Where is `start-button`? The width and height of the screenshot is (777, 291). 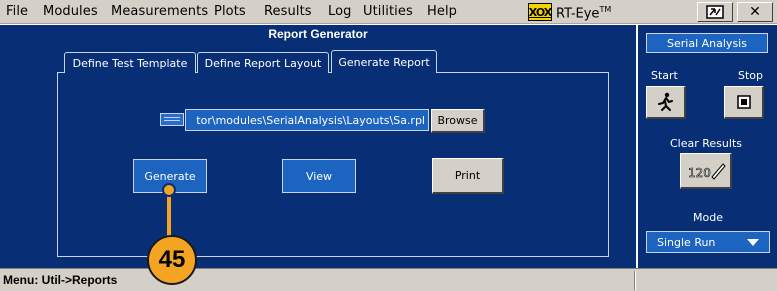
start-button is located at coordinates (666, 102).